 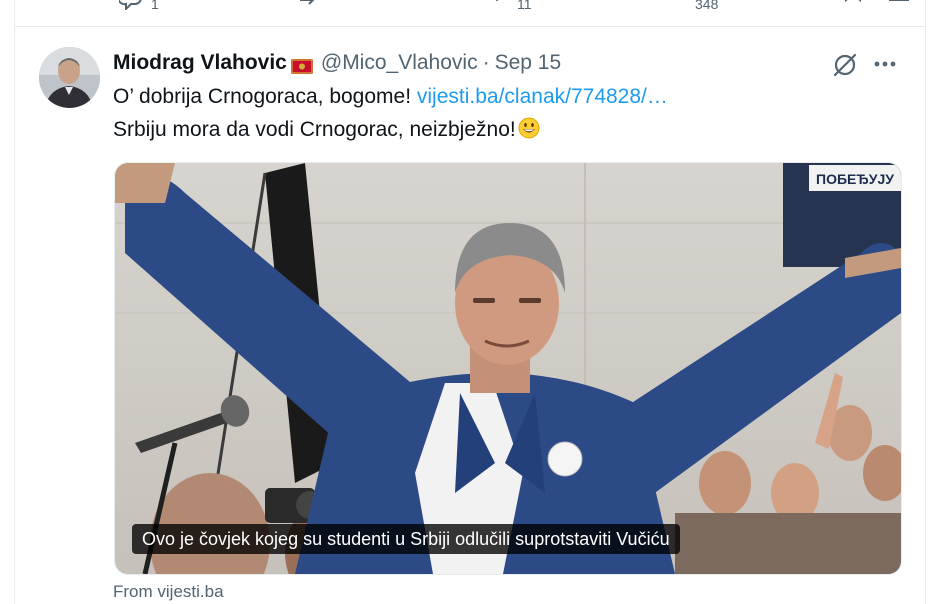 What do you see at coordinates (855, 179) in the screenshot?
I see `banner-text: ПОБЕЂУЈУ` at bounding box center [855, 179].